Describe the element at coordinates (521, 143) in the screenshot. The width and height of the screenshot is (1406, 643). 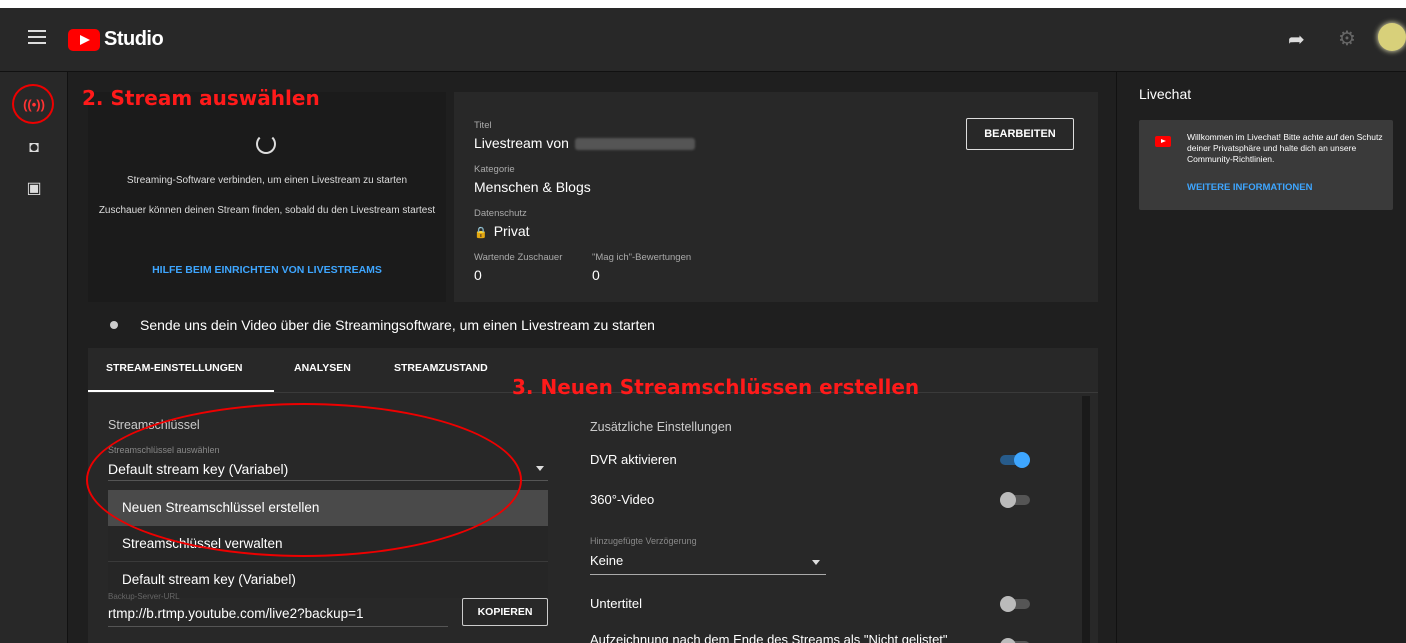
I see `title-text: Livestream von` at that location.